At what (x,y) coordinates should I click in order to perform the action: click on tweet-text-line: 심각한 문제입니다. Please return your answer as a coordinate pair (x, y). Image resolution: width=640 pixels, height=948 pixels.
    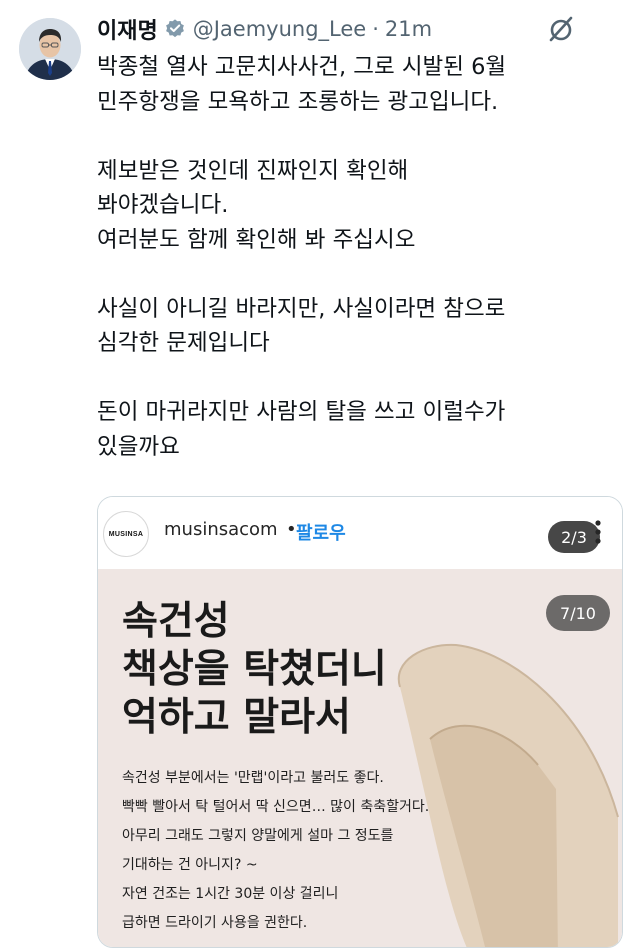
    Looking at the image, I should click on (183, 343).